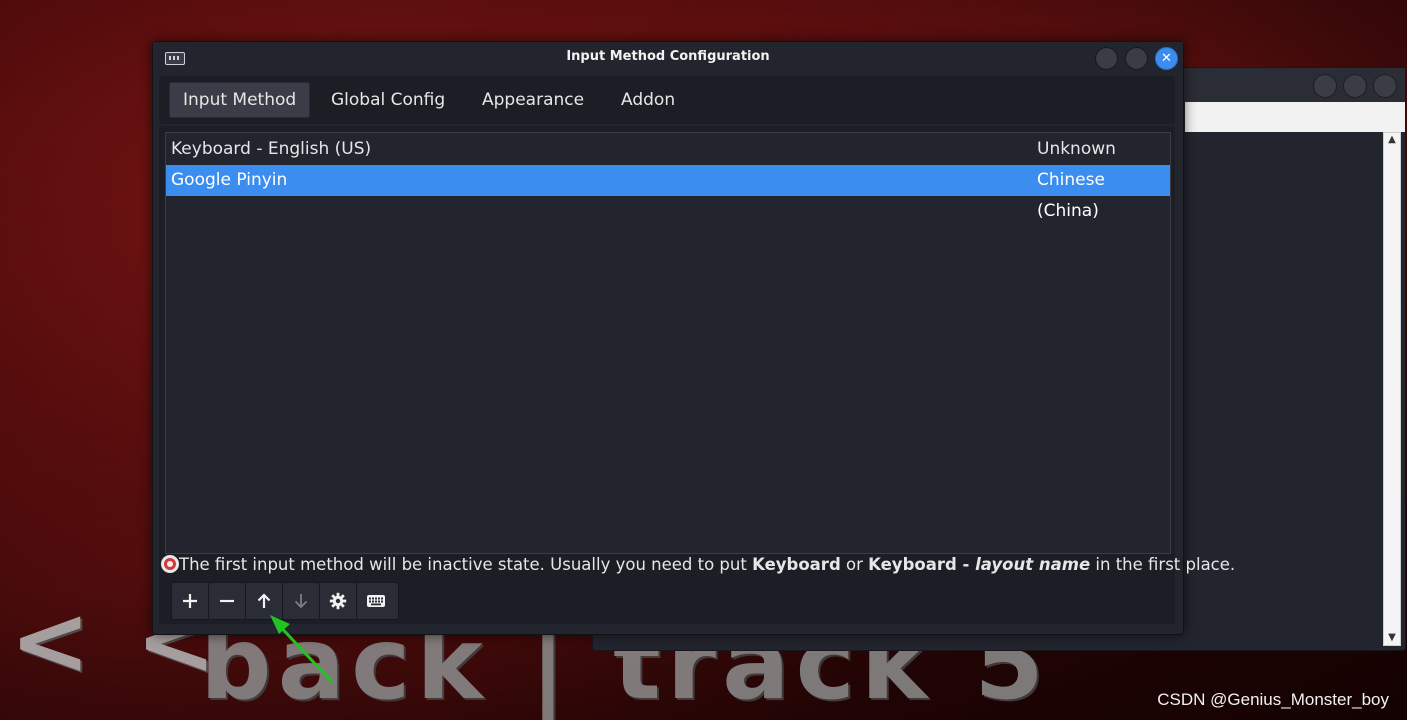 This screenshot has height=720, width=1407. I want to click on background-window-header, so click(1295, 117).